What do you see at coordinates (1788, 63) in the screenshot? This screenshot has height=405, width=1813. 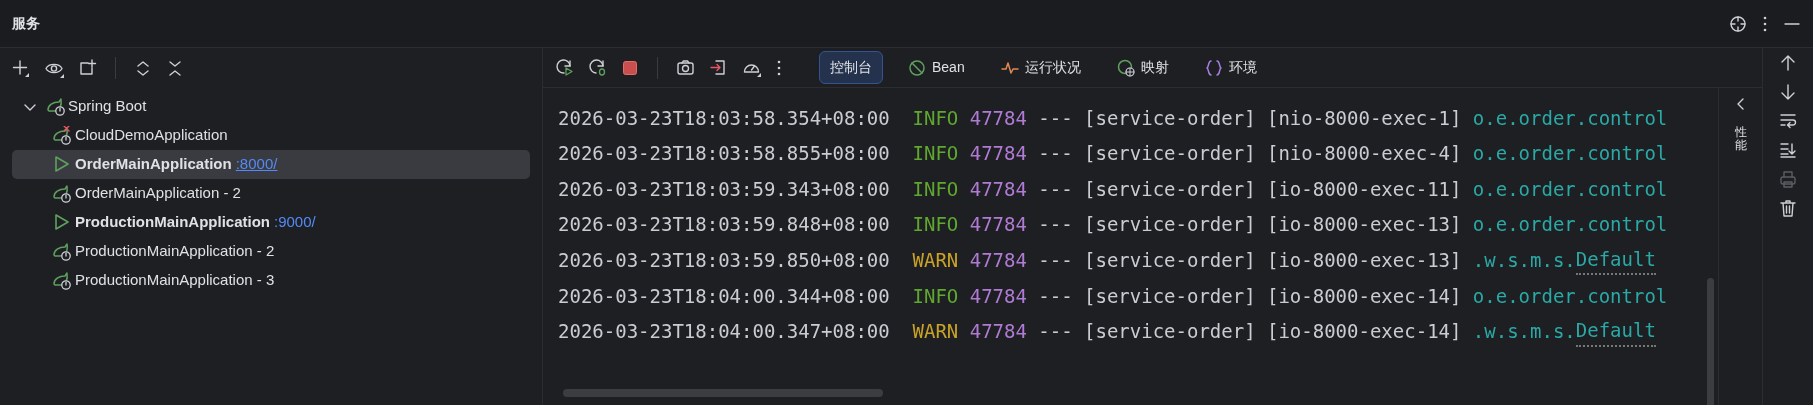 I see `arrow-up-icon` at bounding box center [1788, 63].